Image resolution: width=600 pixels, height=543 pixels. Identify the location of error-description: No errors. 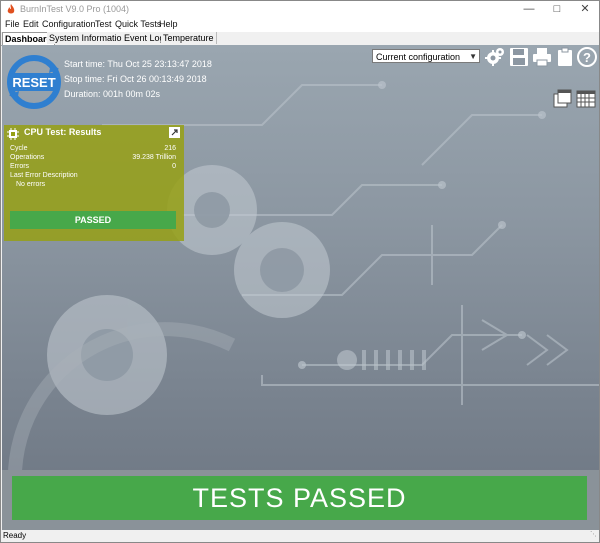
(31, 184).